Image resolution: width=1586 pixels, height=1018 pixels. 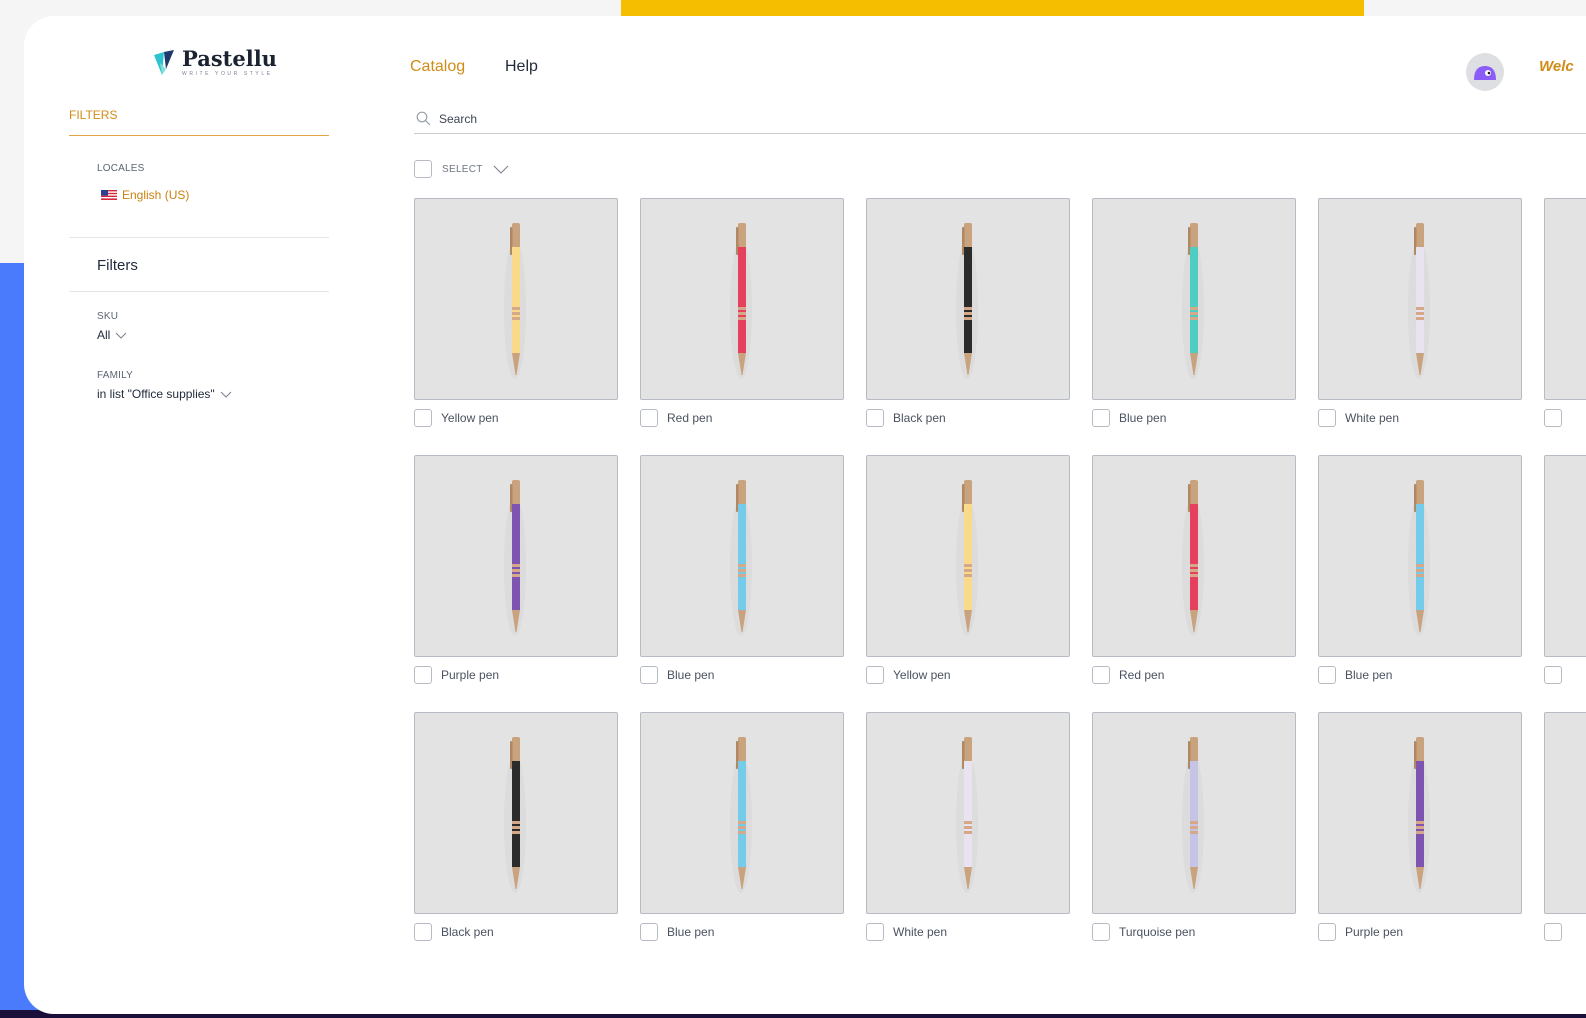 What do you see at coordinates (1157, 932) in the screenshot?
I see `product-label: Turquoise pen` at bounding box center [1157, 932].